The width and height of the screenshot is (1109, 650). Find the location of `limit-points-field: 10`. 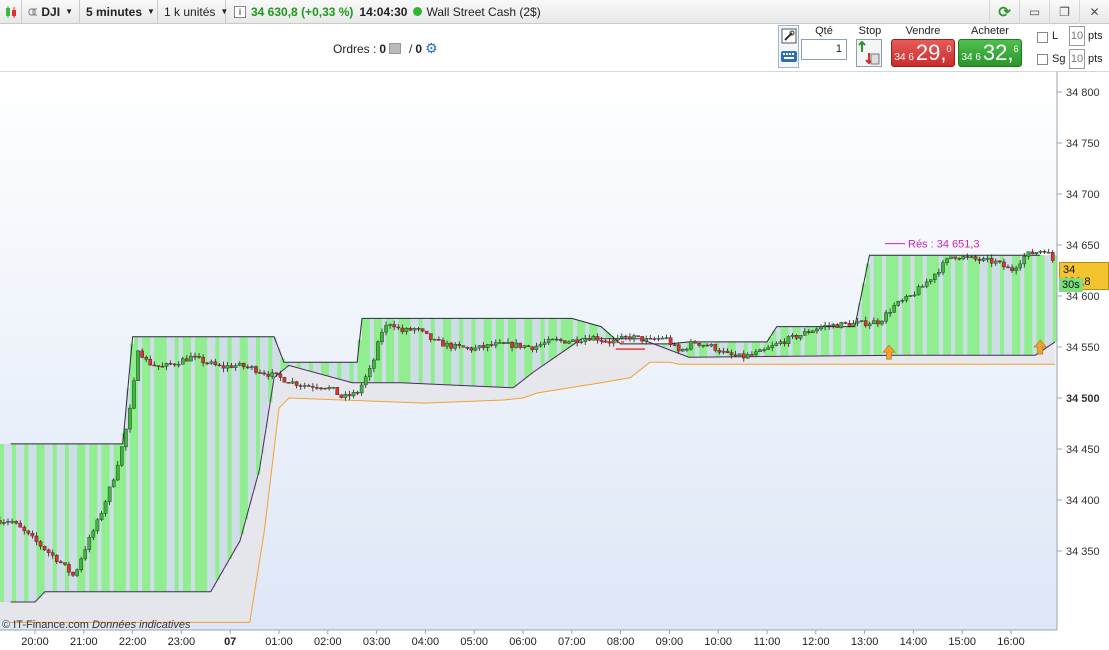

limit-points-field: 10 is located at coordinates (1077, 36).